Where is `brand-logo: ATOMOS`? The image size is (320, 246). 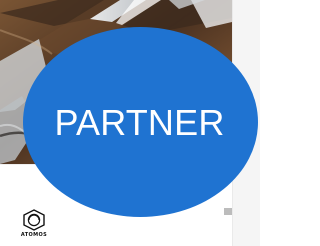 brand-logo: ATOMOS is located at coordinates (34, 227).